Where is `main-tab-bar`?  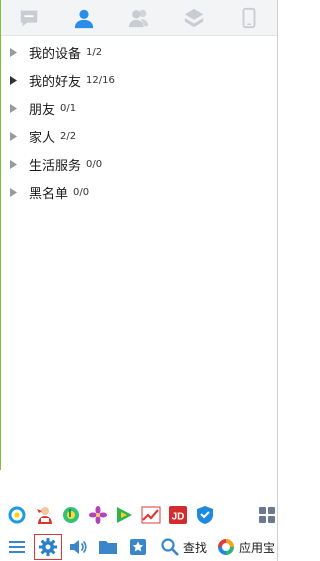
main-tab-bar is located at coordinates (139, 18).